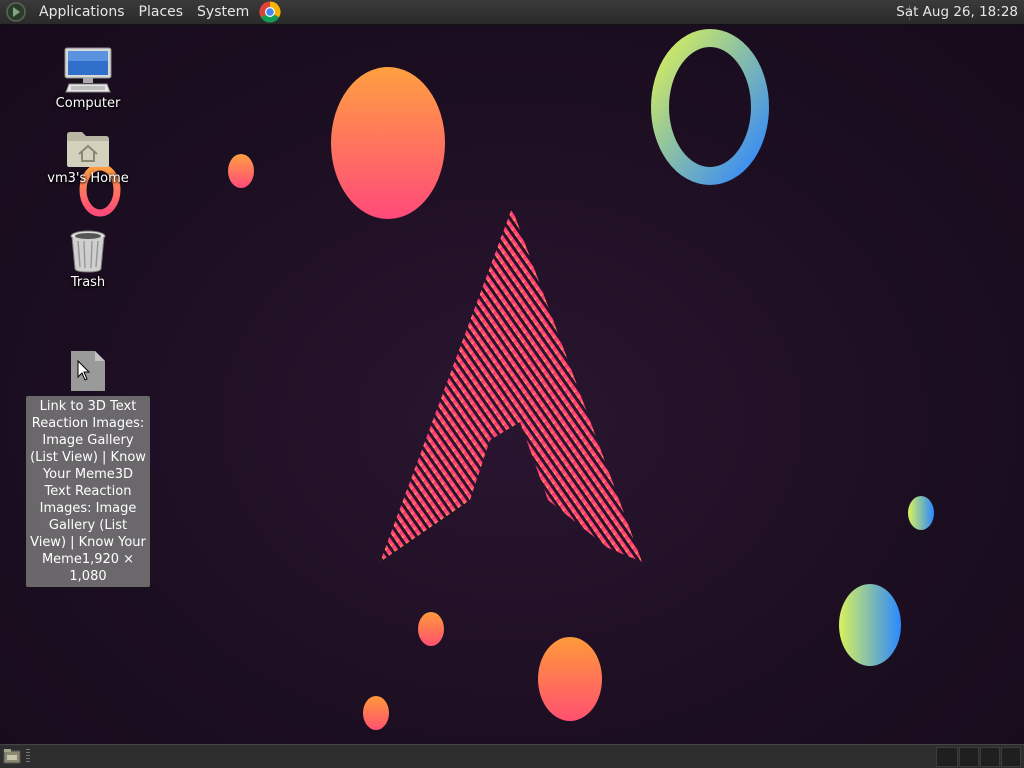 The width and height of the screenshot is (1024, 768). Describe the element at coordinates (88, 282) in the screenshot. I see `desktop-icon-label: Trash` at that location.